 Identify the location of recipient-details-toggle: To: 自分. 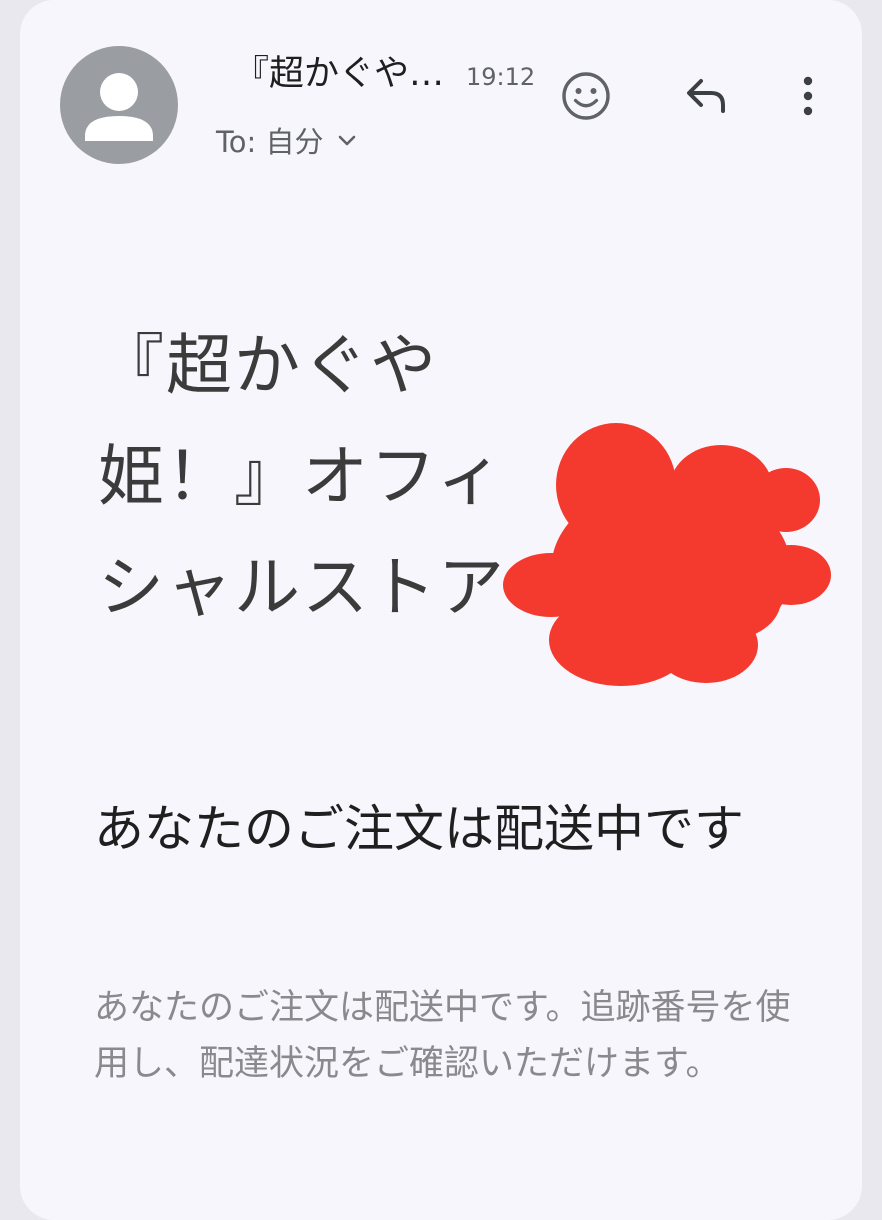
(288, 140).